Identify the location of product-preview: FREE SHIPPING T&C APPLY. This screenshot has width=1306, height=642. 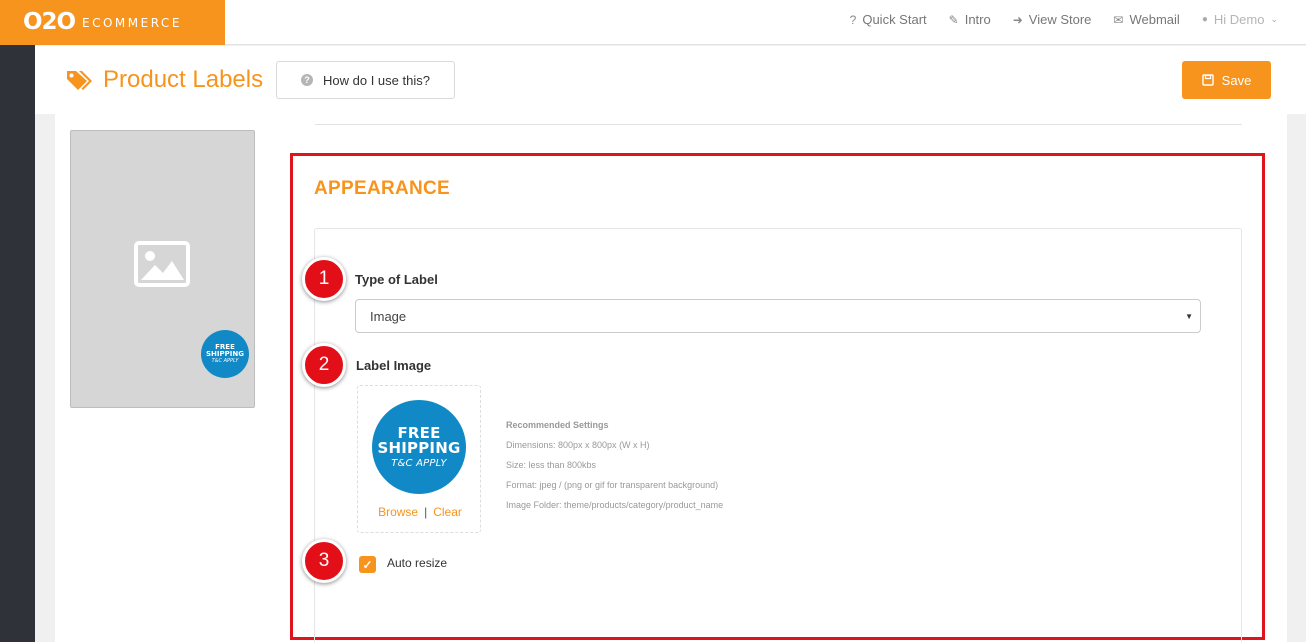
(162, 269).